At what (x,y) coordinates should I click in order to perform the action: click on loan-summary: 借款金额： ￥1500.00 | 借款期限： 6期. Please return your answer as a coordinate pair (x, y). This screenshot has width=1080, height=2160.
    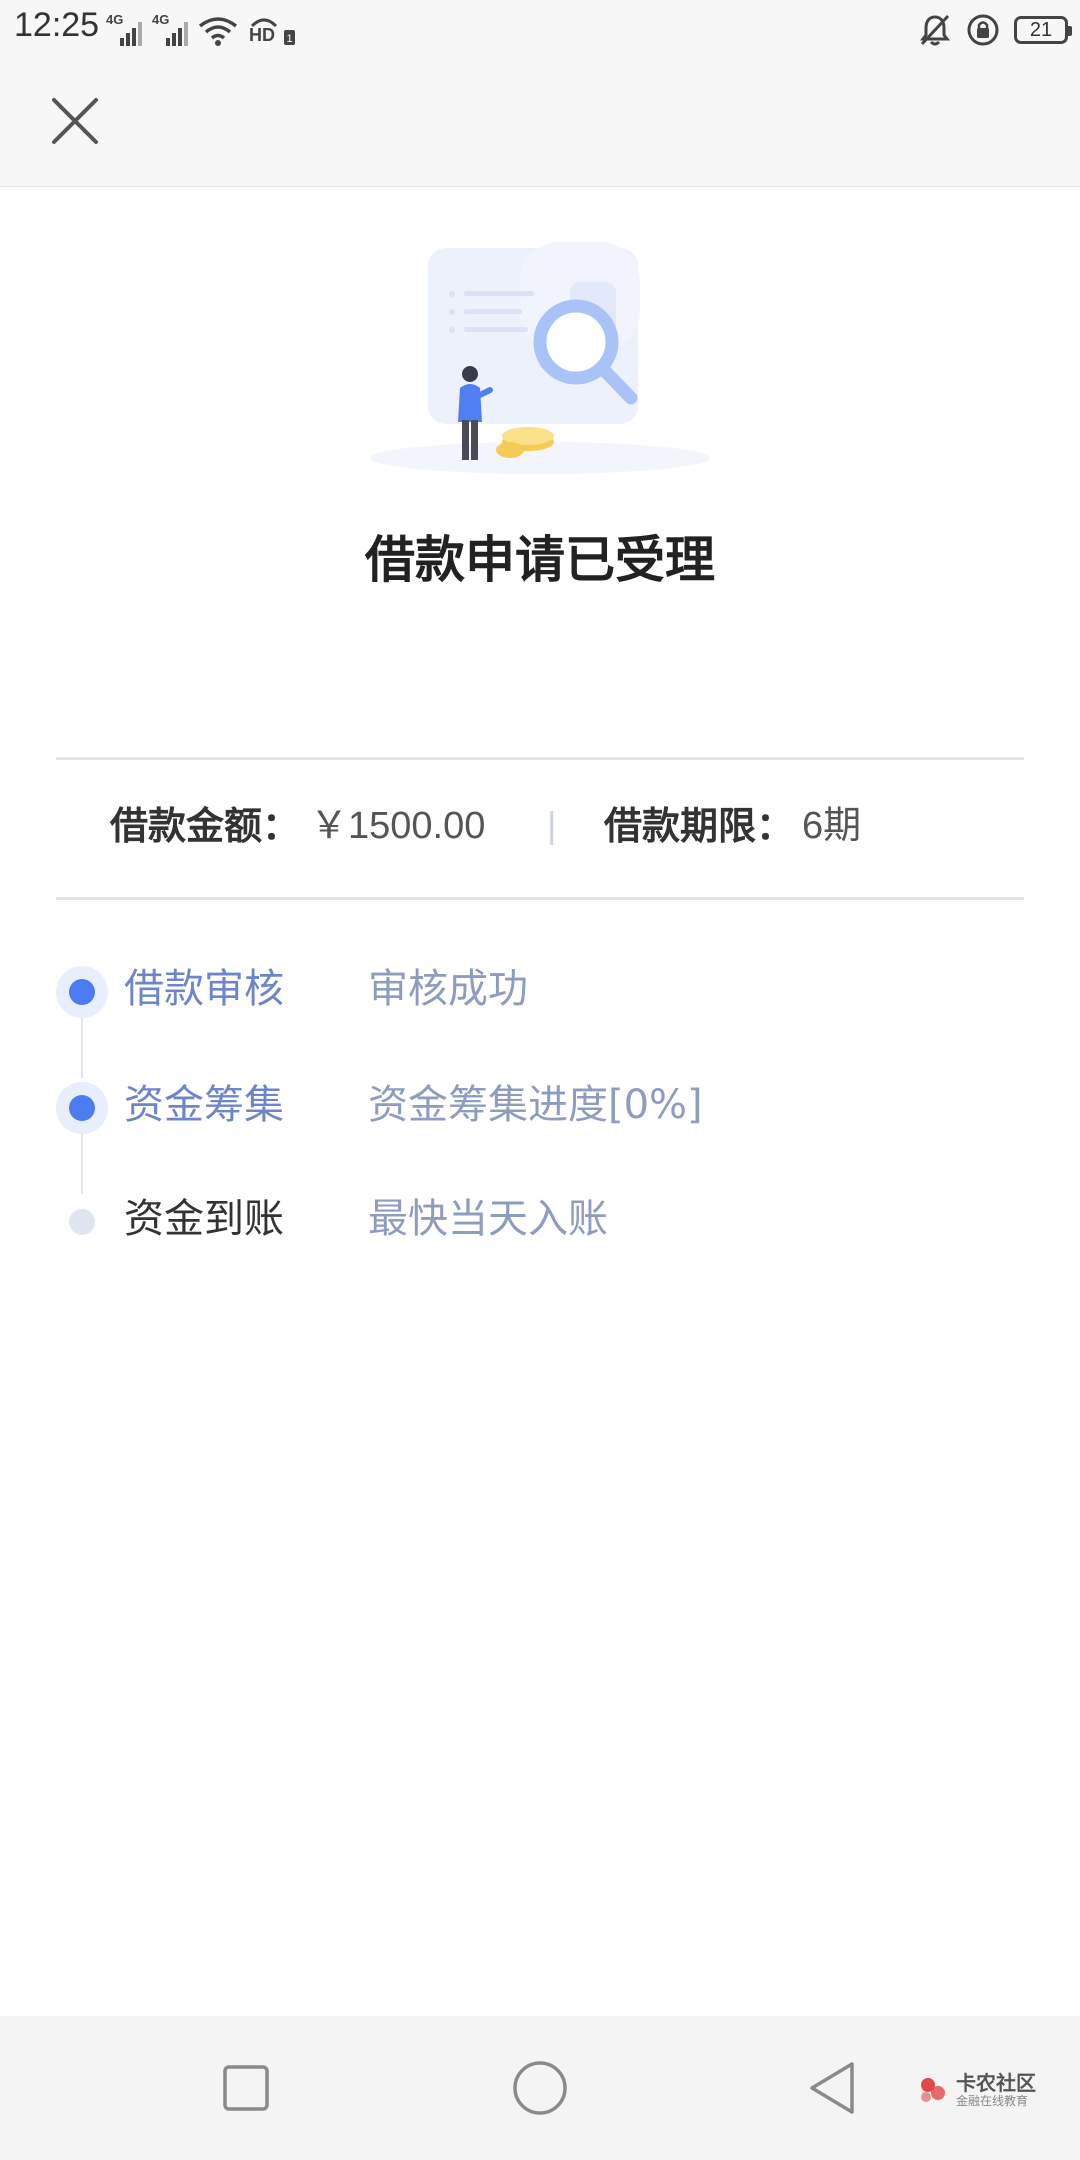
    Looking at the image, I should click on (540, 829).